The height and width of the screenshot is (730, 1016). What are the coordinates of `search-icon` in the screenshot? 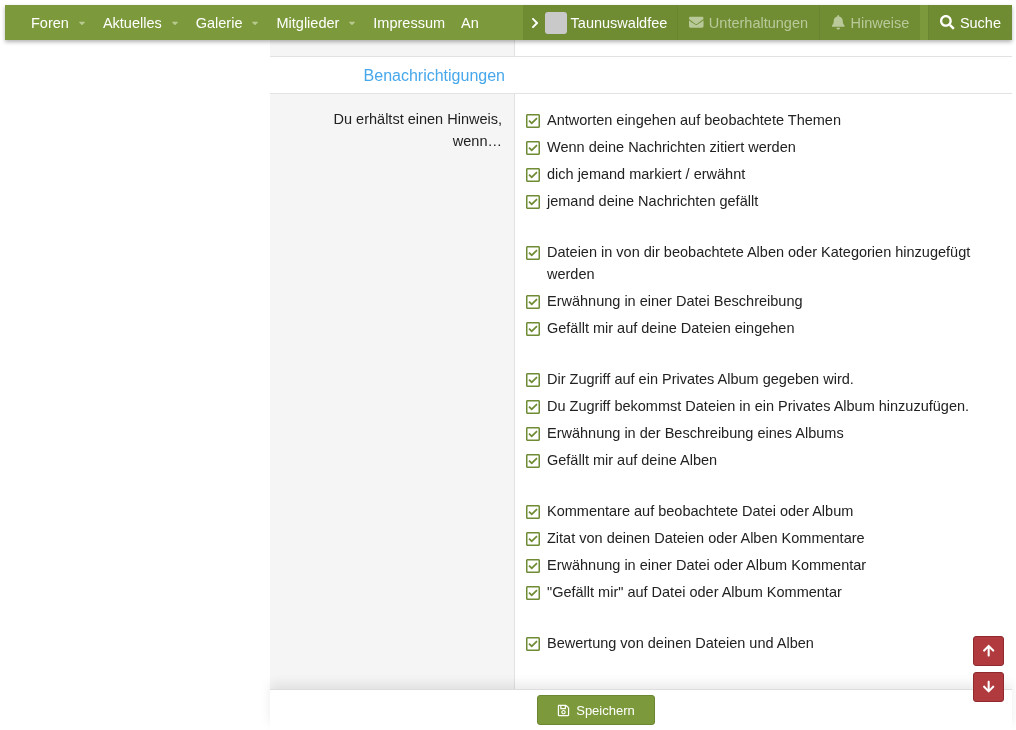 It's located at (947, 22).